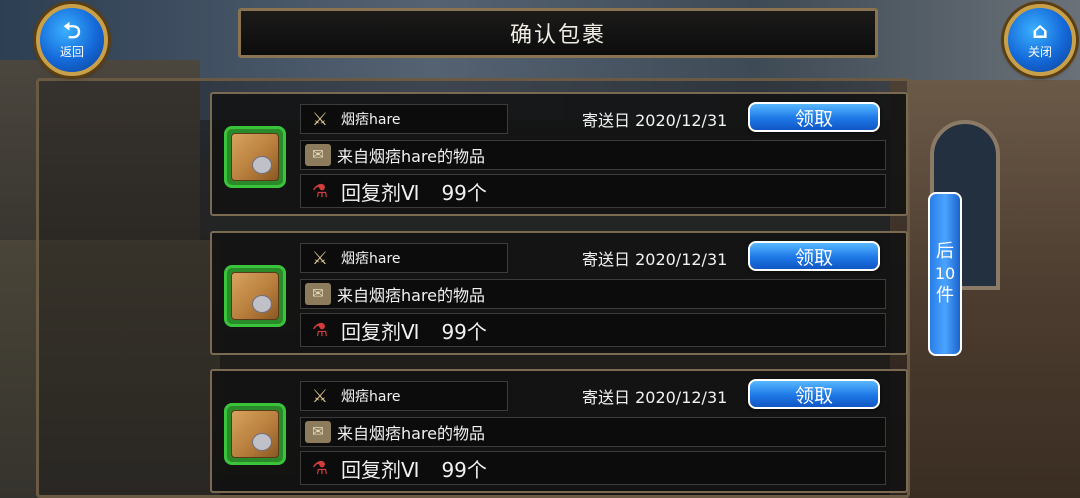  I want to click on next-label-2: 10, so click(945, 273).